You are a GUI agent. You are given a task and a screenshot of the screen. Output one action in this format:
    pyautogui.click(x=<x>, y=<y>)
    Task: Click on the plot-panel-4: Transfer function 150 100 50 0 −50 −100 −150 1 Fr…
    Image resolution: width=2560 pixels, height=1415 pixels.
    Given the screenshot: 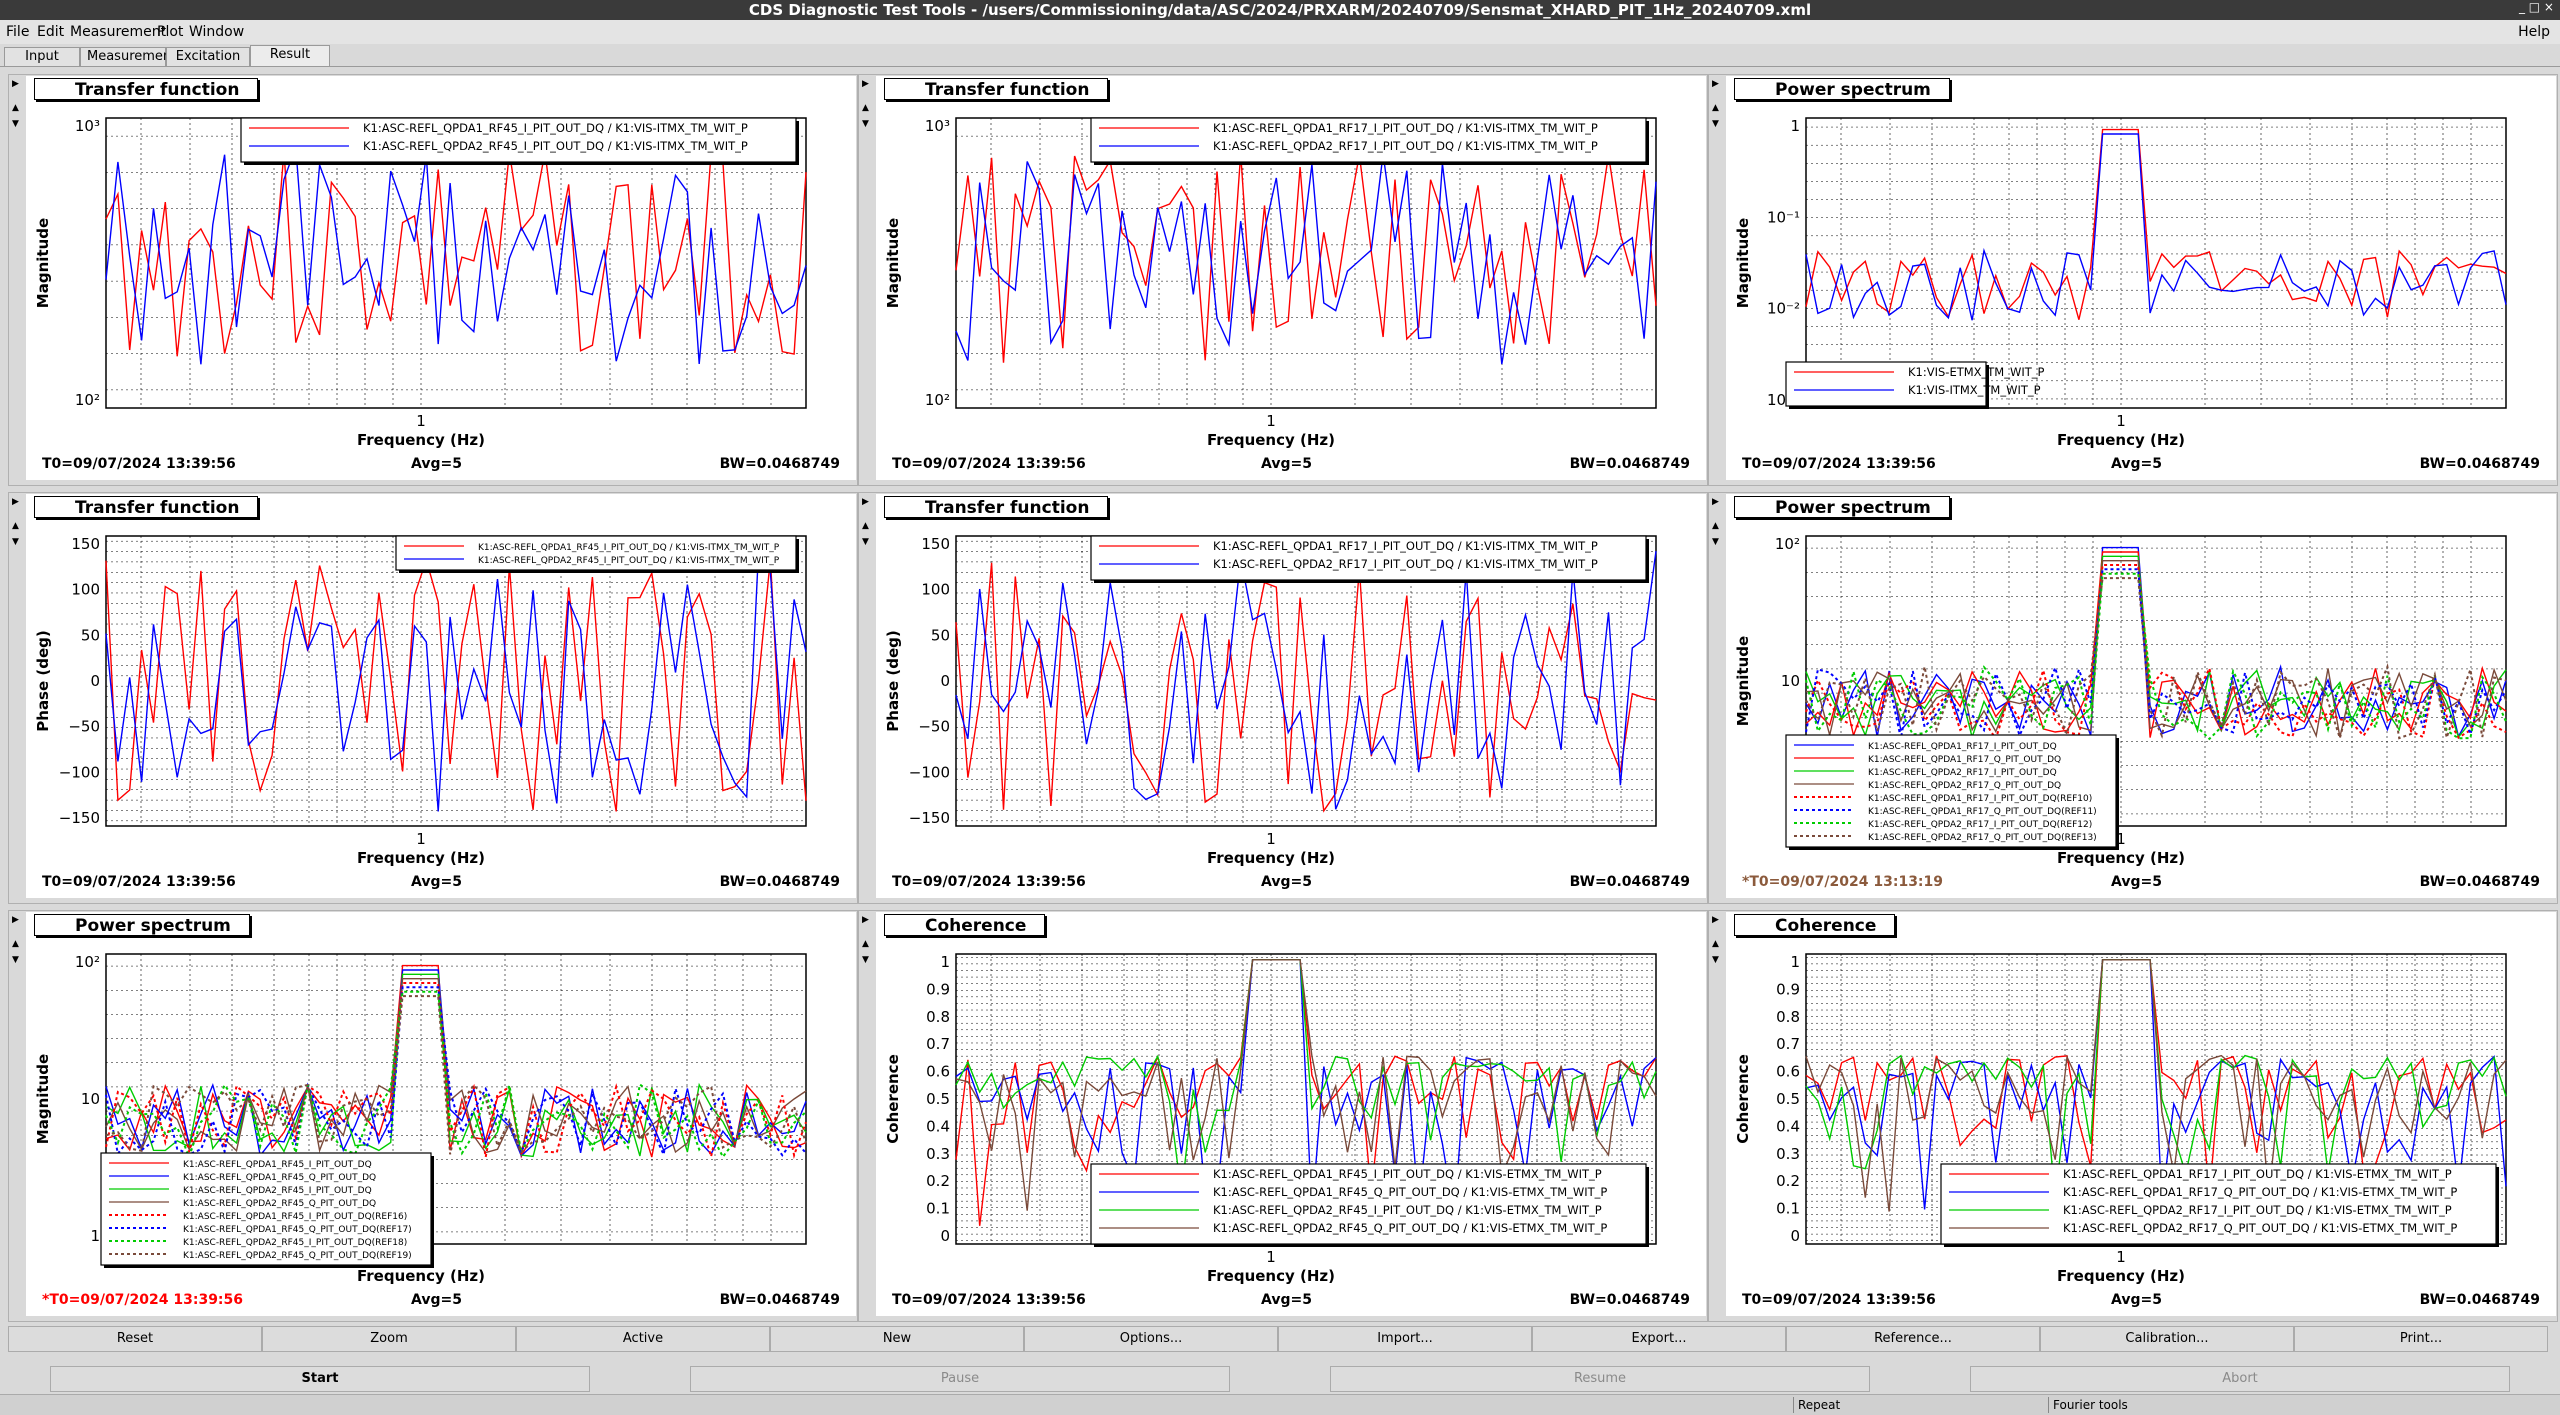 What is the action you would take?
    pyautogui.click(x=441, y=696)
    